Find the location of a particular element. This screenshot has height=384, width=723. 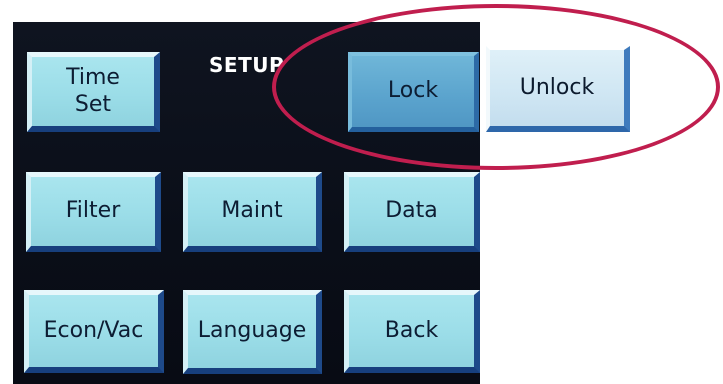

econ-vac-button: Econ/Vac is located at coordinates (94, 331).